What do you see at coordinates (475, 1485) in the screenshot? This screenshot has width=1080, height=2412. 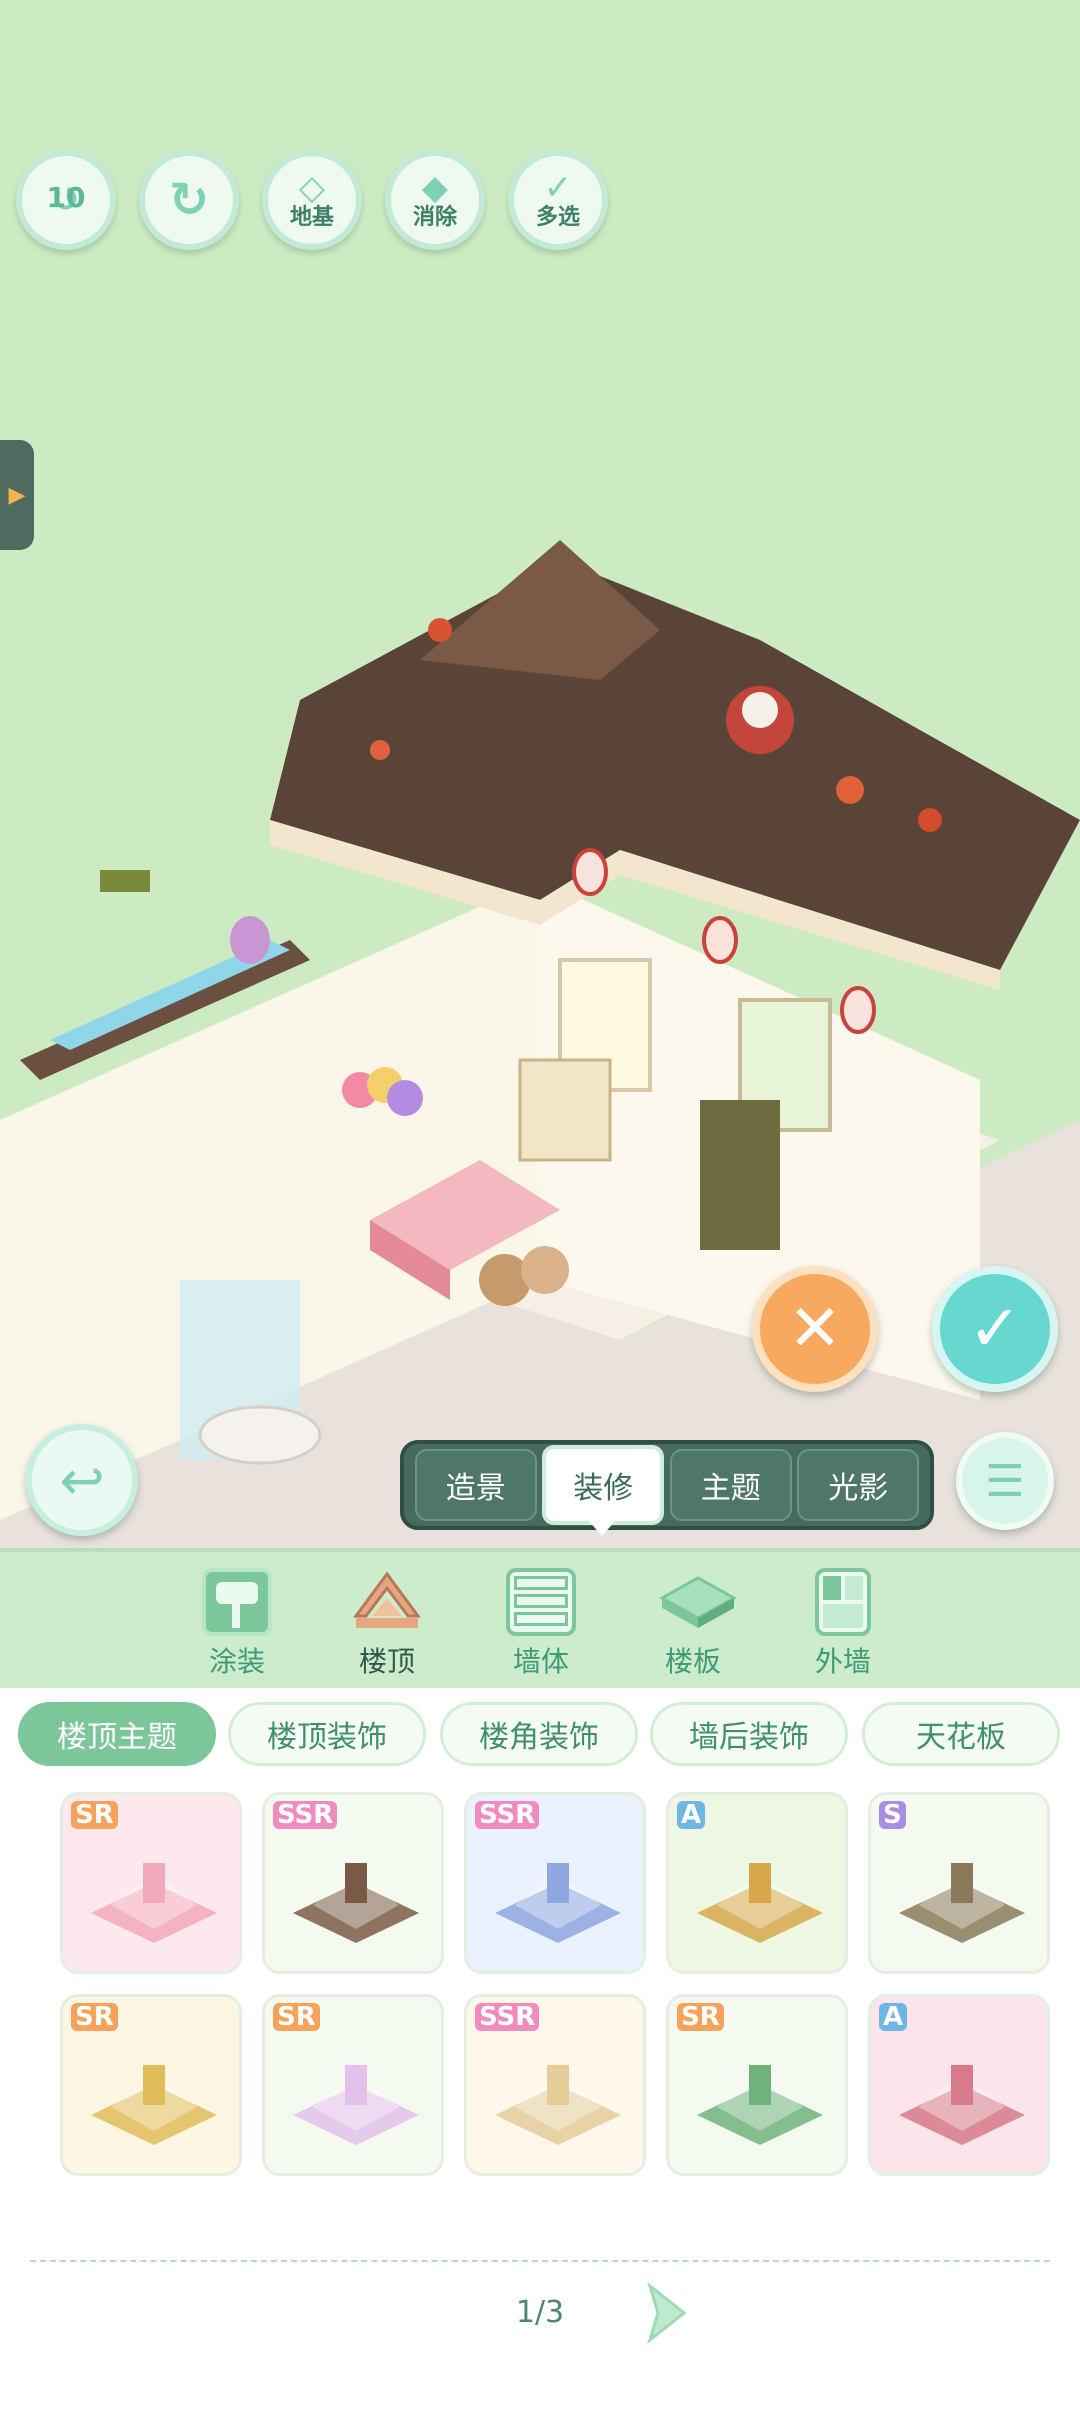 I see `mode-tab-scenery: 造景` at bounding box center [475, 1485].